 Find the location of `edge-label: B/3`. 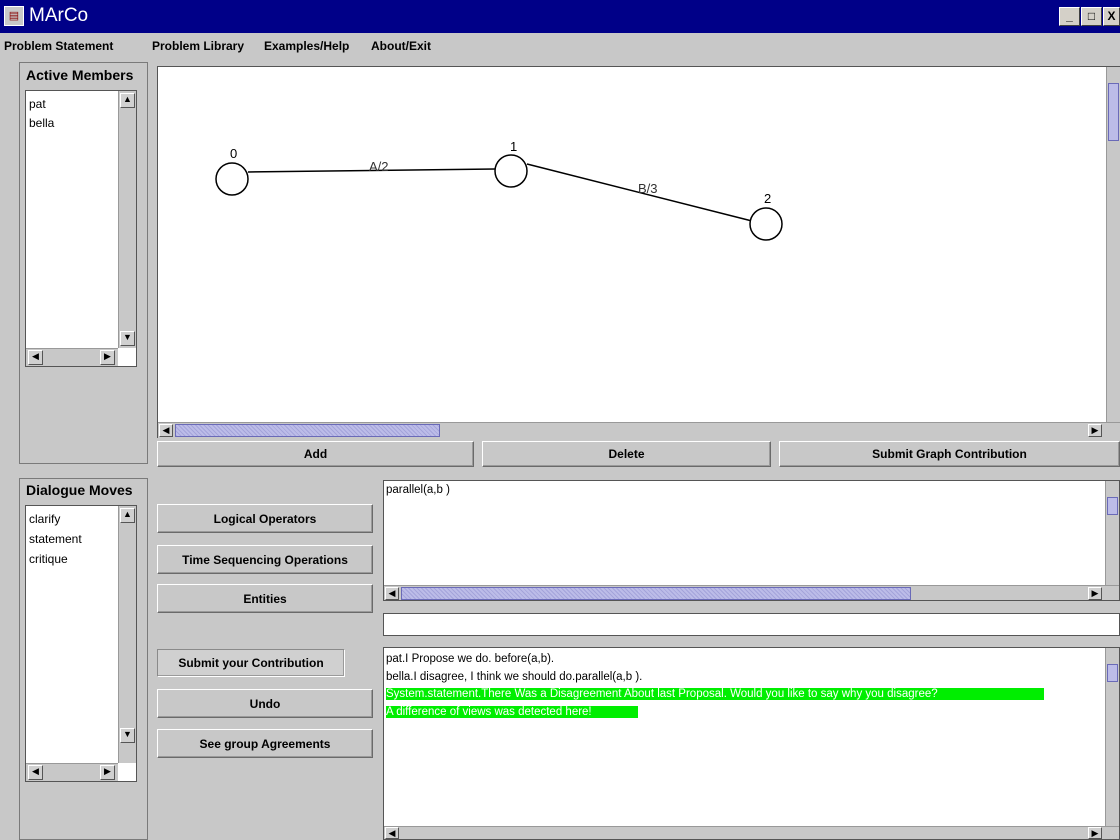

edge-label: B/3 is located at coordinates (648, 188).